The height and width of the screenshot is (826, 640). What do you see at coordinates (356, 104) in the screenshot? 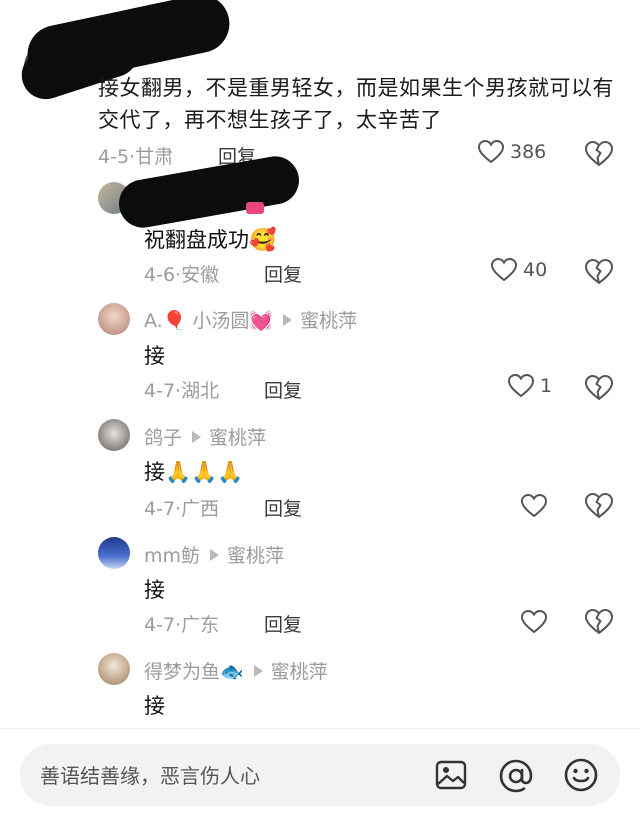
I see `main-comment-text: 接女翻男，不是重男轻女，而是如果生个男孩就可以有交代了，再不想生孩子了，太辛苦了` at bounding box center [356, 104].